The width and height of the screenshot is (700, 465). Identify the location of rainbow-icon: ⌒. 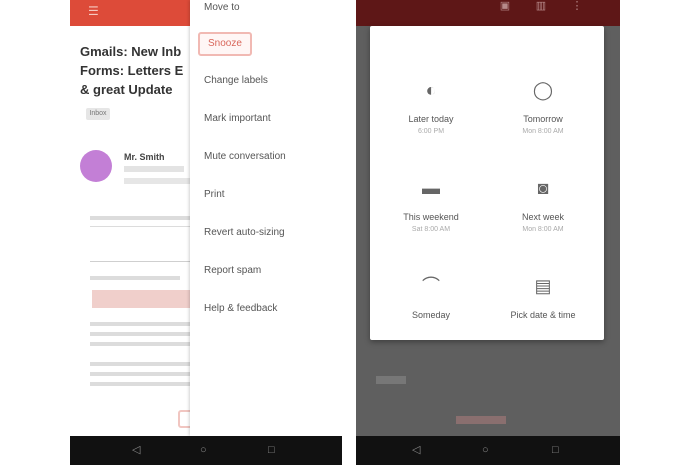
(431, 286).